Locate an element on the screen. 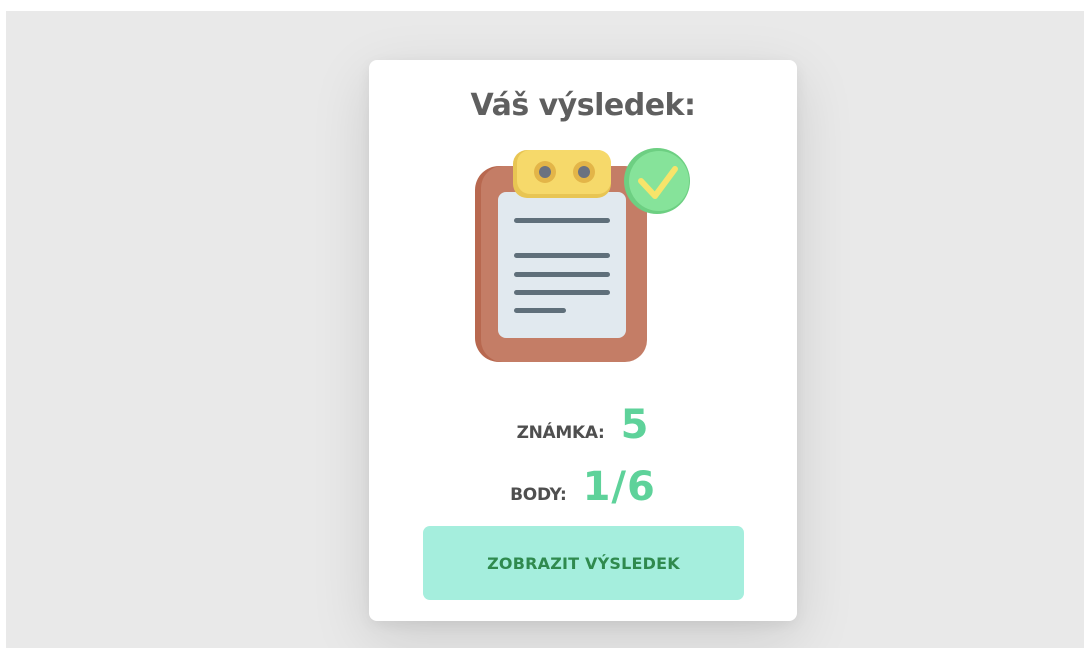  grade-label: ZNÁMKA: is located at coordinates (560, 433).